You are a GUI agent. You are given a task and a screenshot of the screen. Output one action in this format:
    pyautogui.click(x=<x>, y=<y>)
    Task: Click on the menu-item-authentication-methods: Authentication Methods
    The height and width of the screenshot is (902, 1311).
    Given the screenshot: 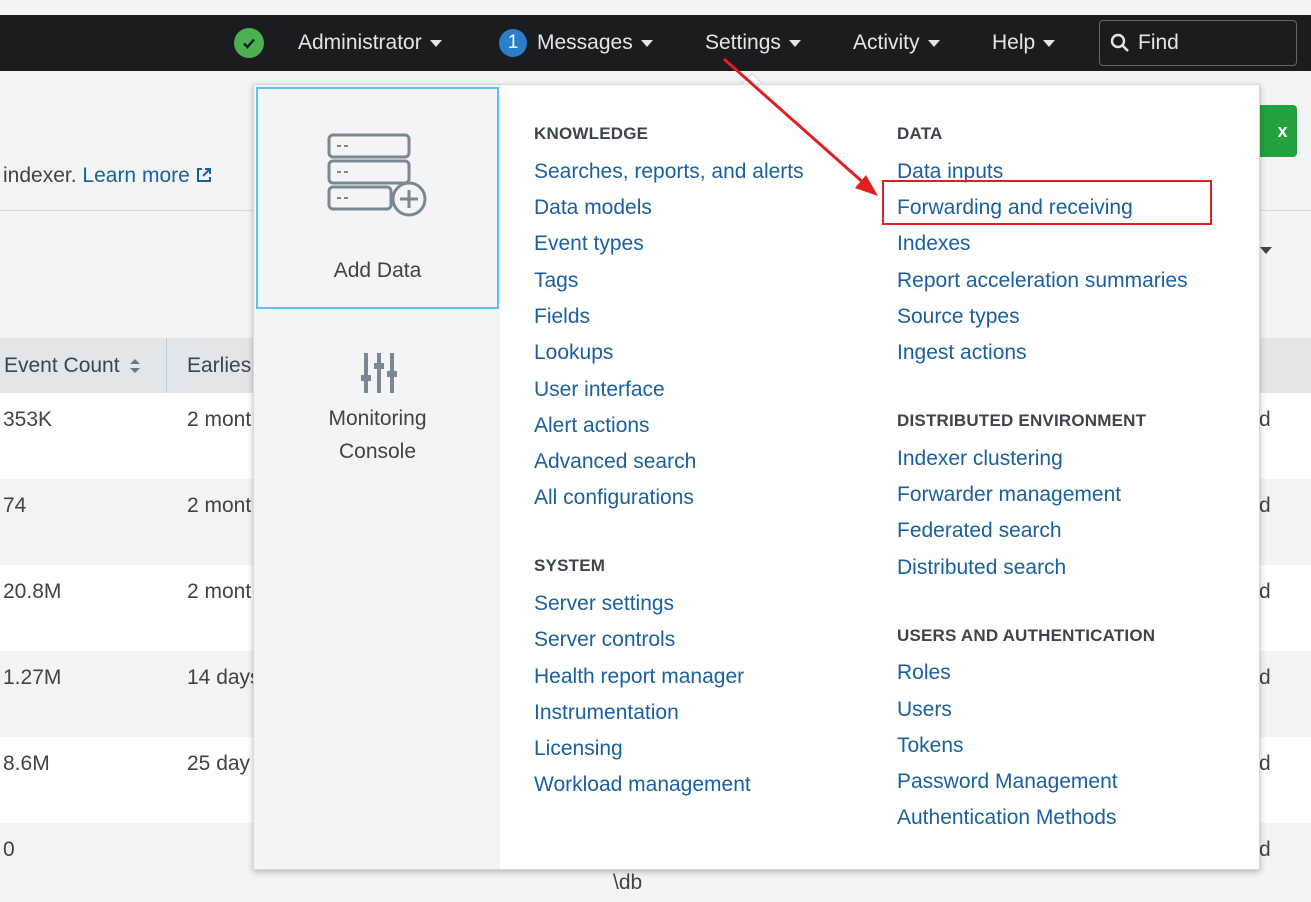 What is the action you would take?
    pyautogui.click(x=1006, y=818)
    